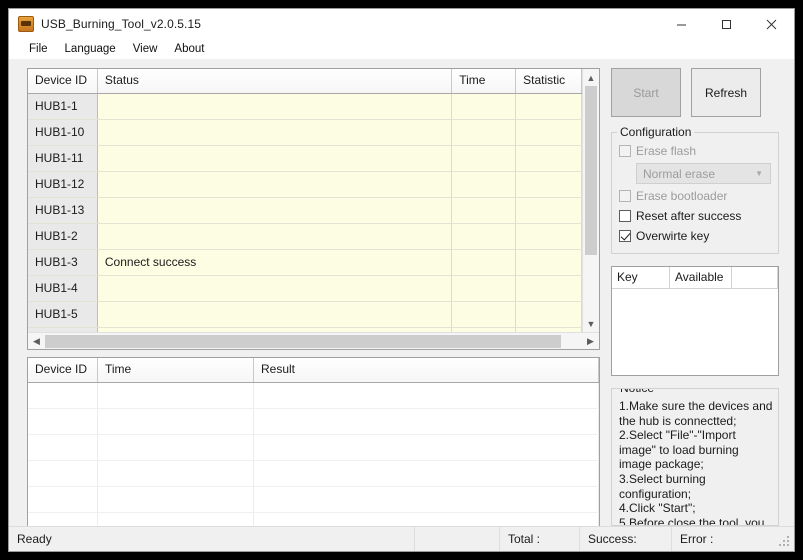  What do you see at coordinates (189, 49) in the screenshot?
I see `menu-item-about: About` at bounding box center [189, 49].